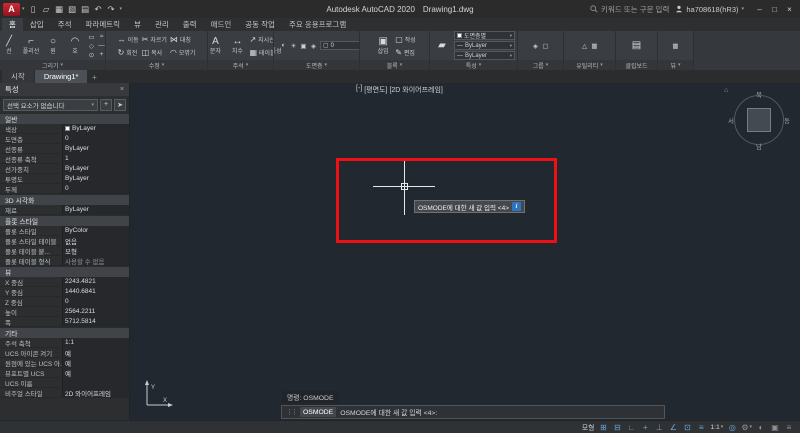  Describe the element at coordinates (732, 427) in the screenshot. I see `annotation-visibility-icon: ◎` at that location.